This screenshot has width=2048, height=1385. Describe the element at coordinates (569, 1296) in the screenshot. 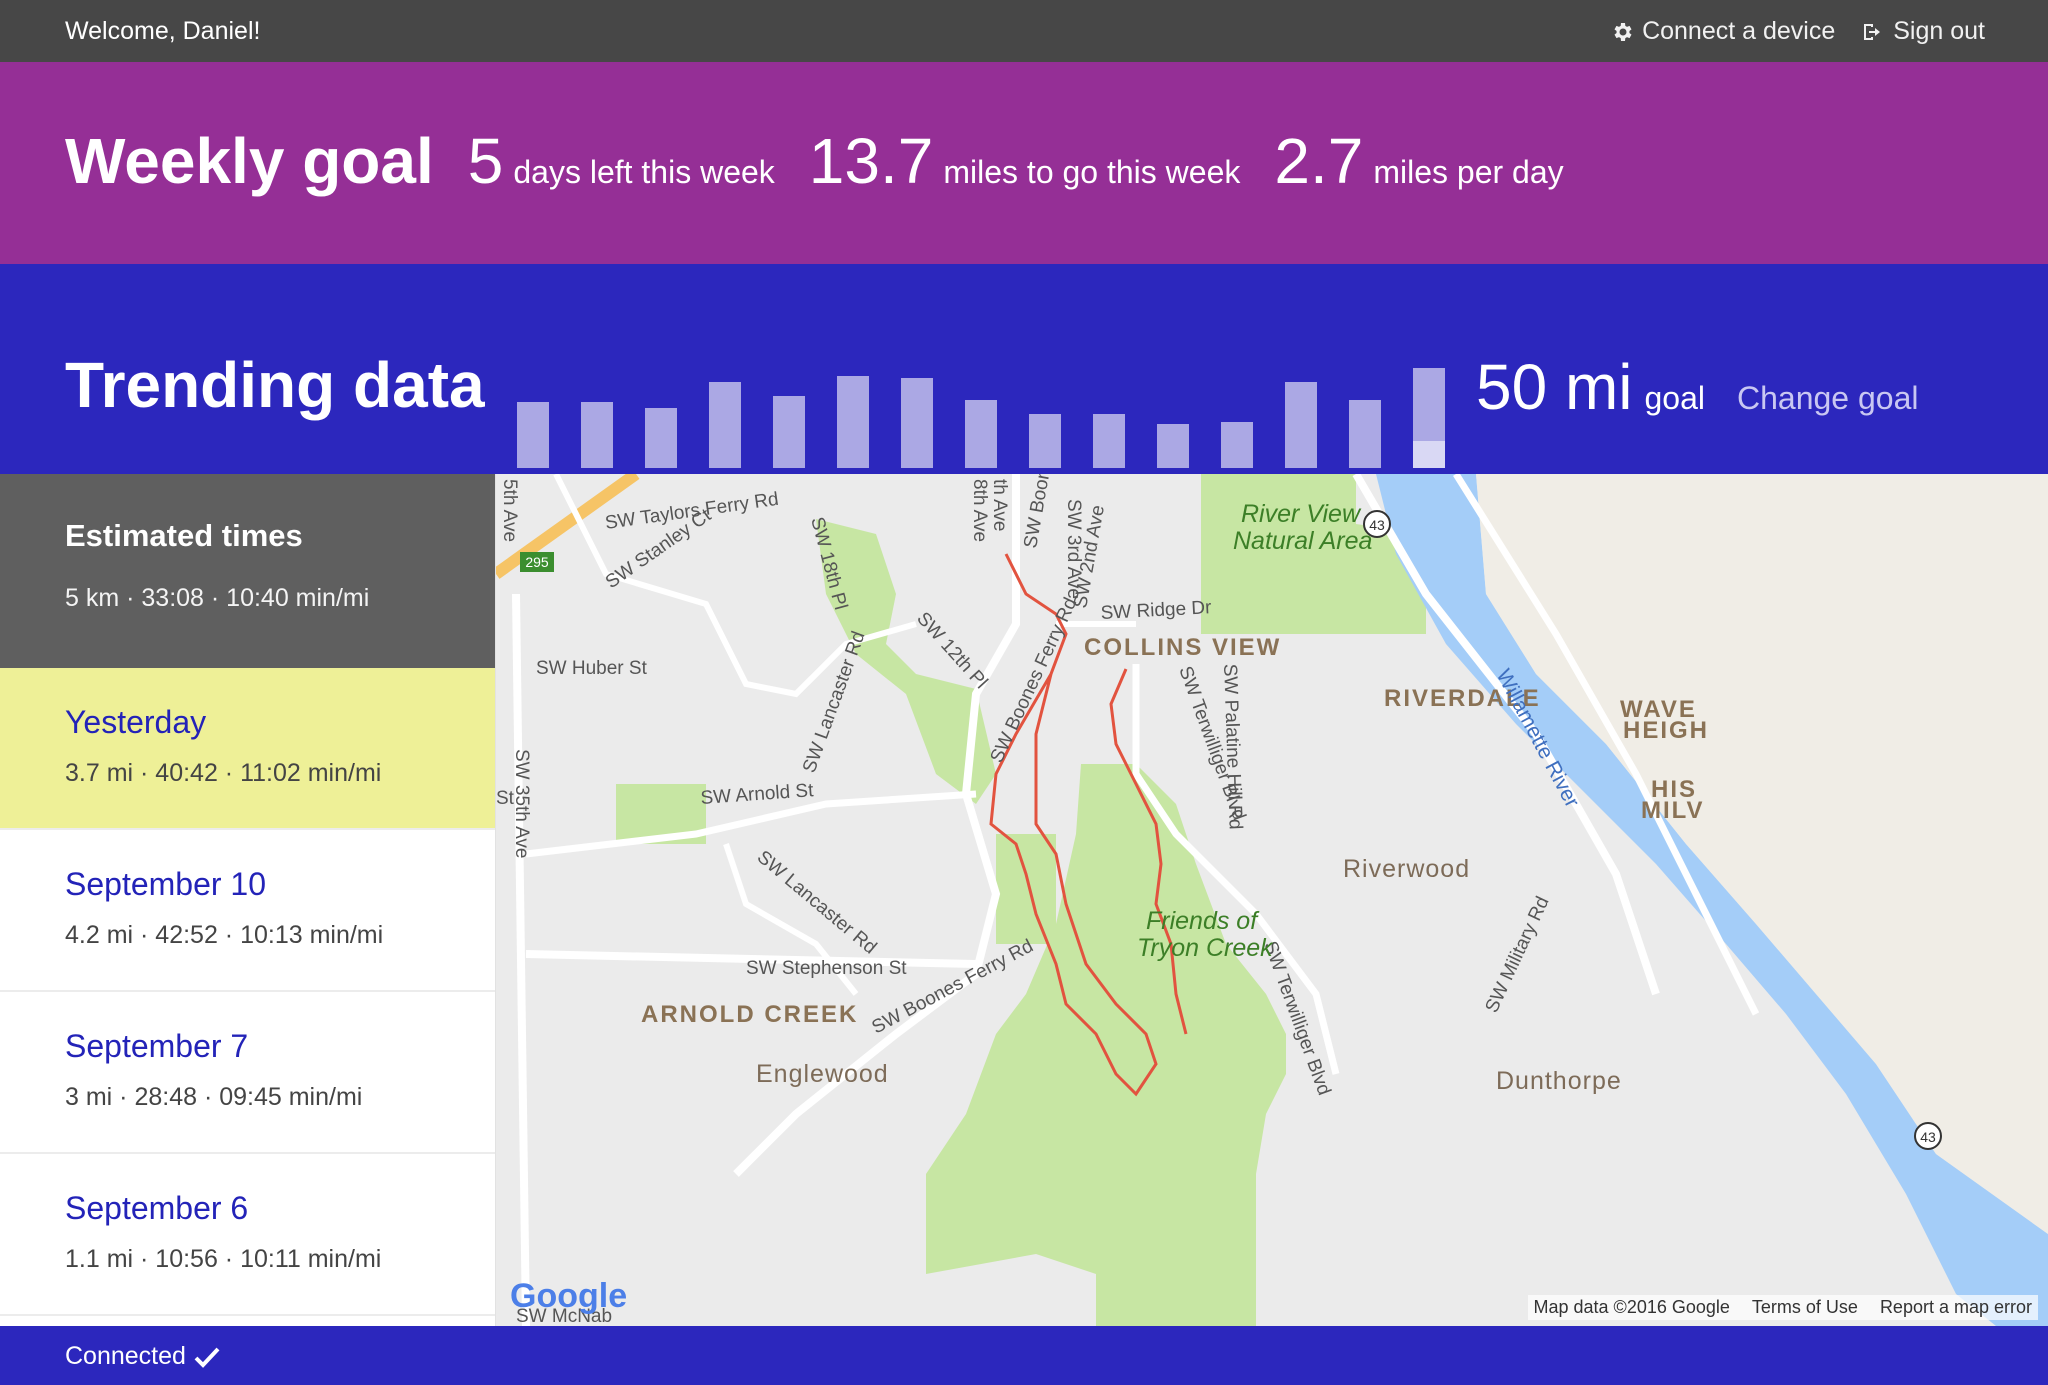

I see `google-logo-text: Google` at that location.